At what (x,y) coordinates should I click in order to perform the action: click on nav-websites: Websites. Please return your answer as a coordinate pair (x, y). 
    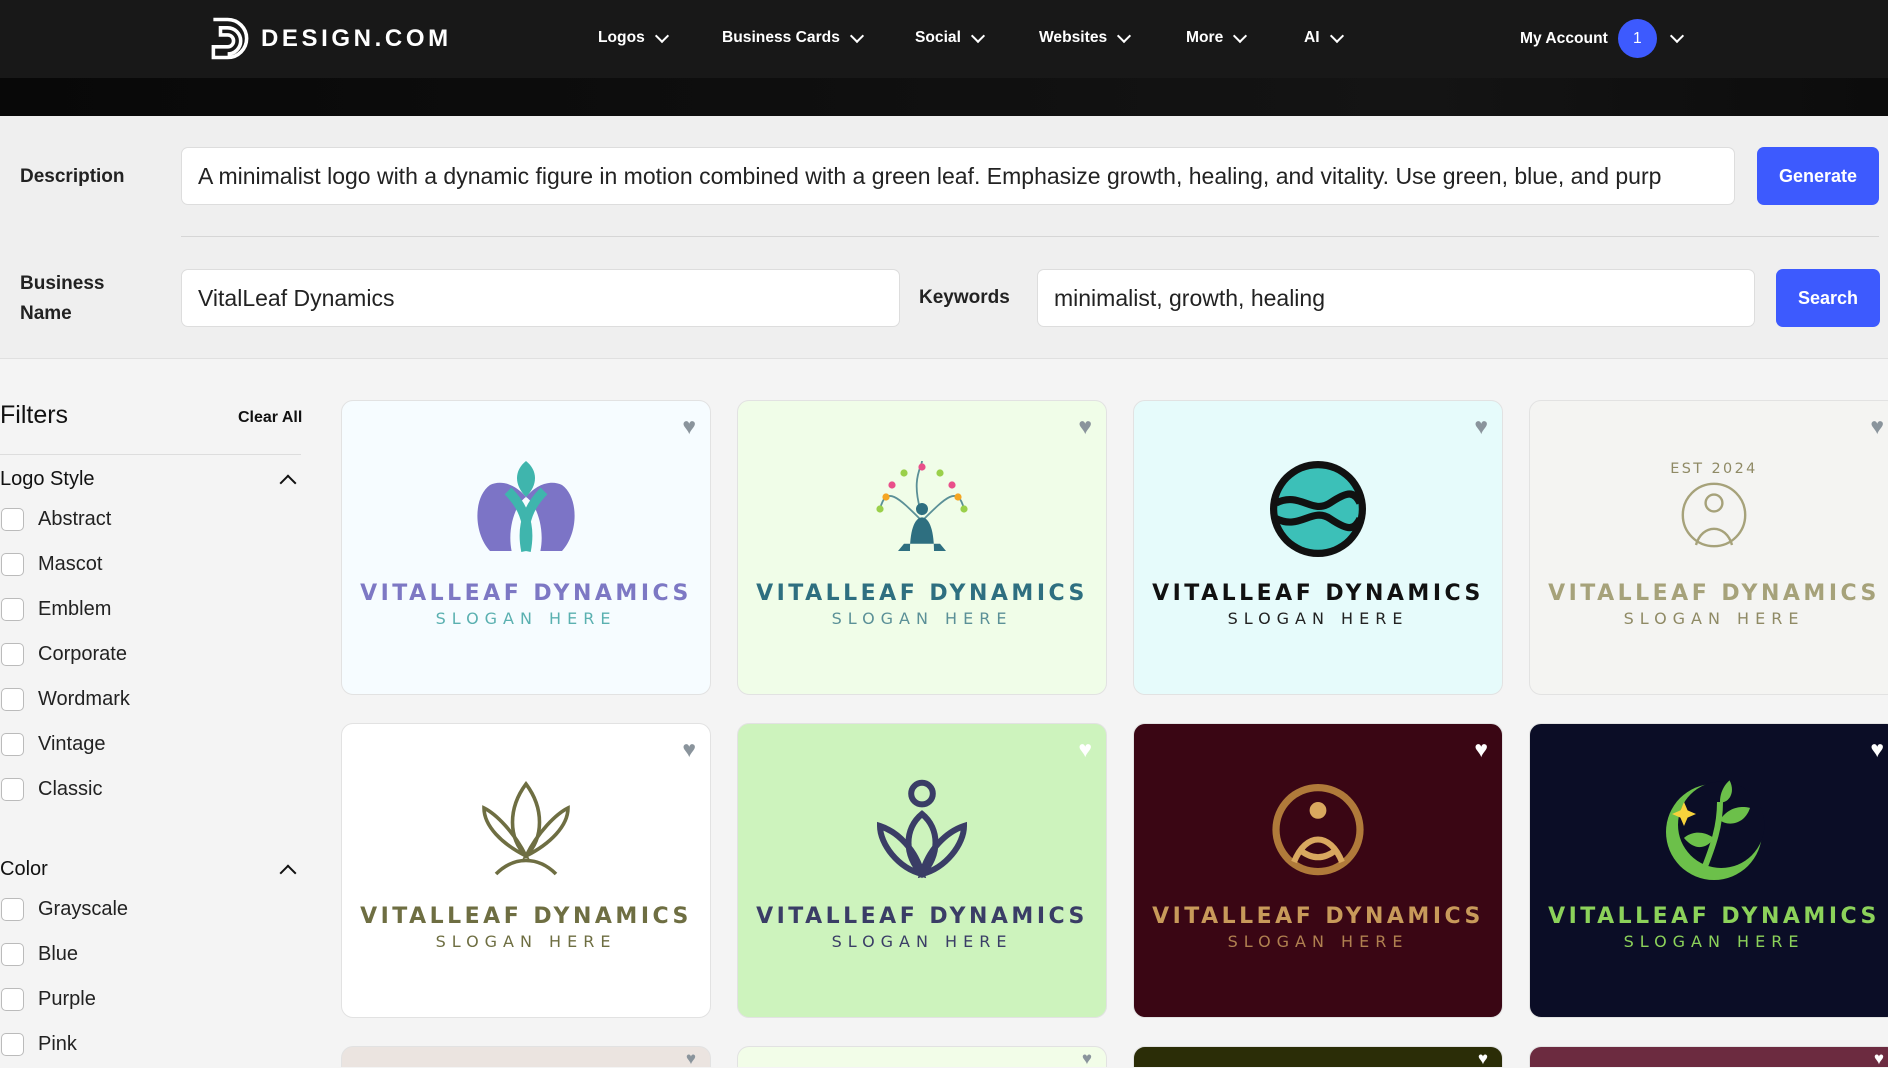
    Looking at the image, I should click on (1085, 37).